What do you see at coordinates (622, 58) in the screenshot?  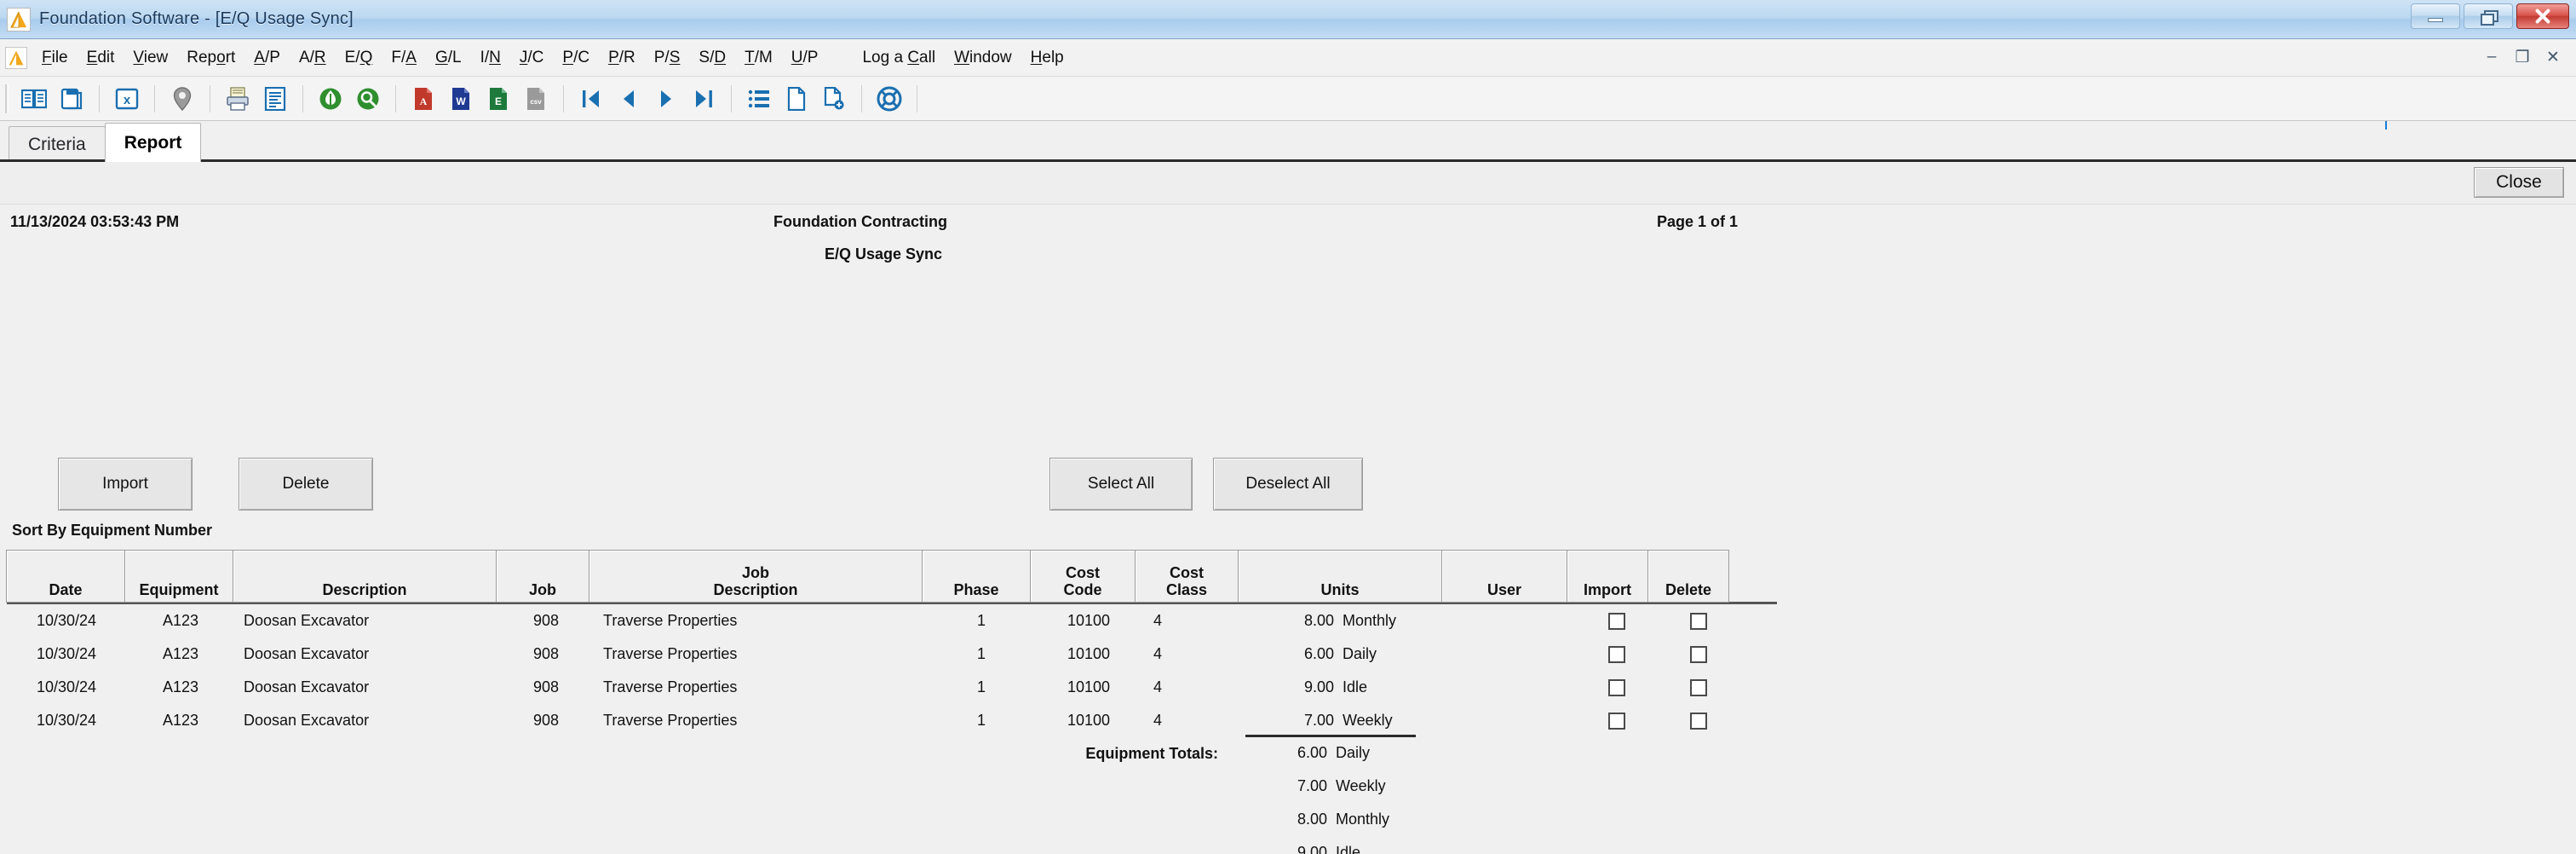 I see `menu-item-p-r: P/R` at bounding box center [622, 58].